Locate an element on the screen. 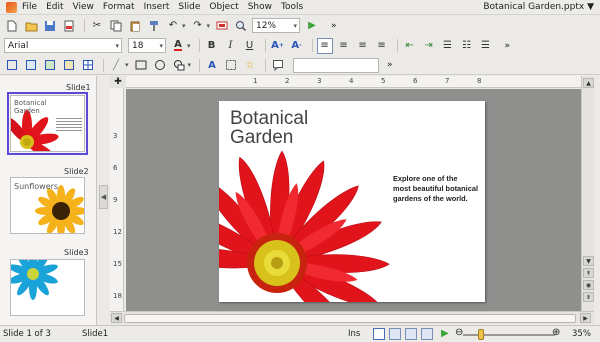 The height and width of the screenshot is (342, 600). horizontal-scrollbar: ◀ ▶ is located at coordinates (352, 317).